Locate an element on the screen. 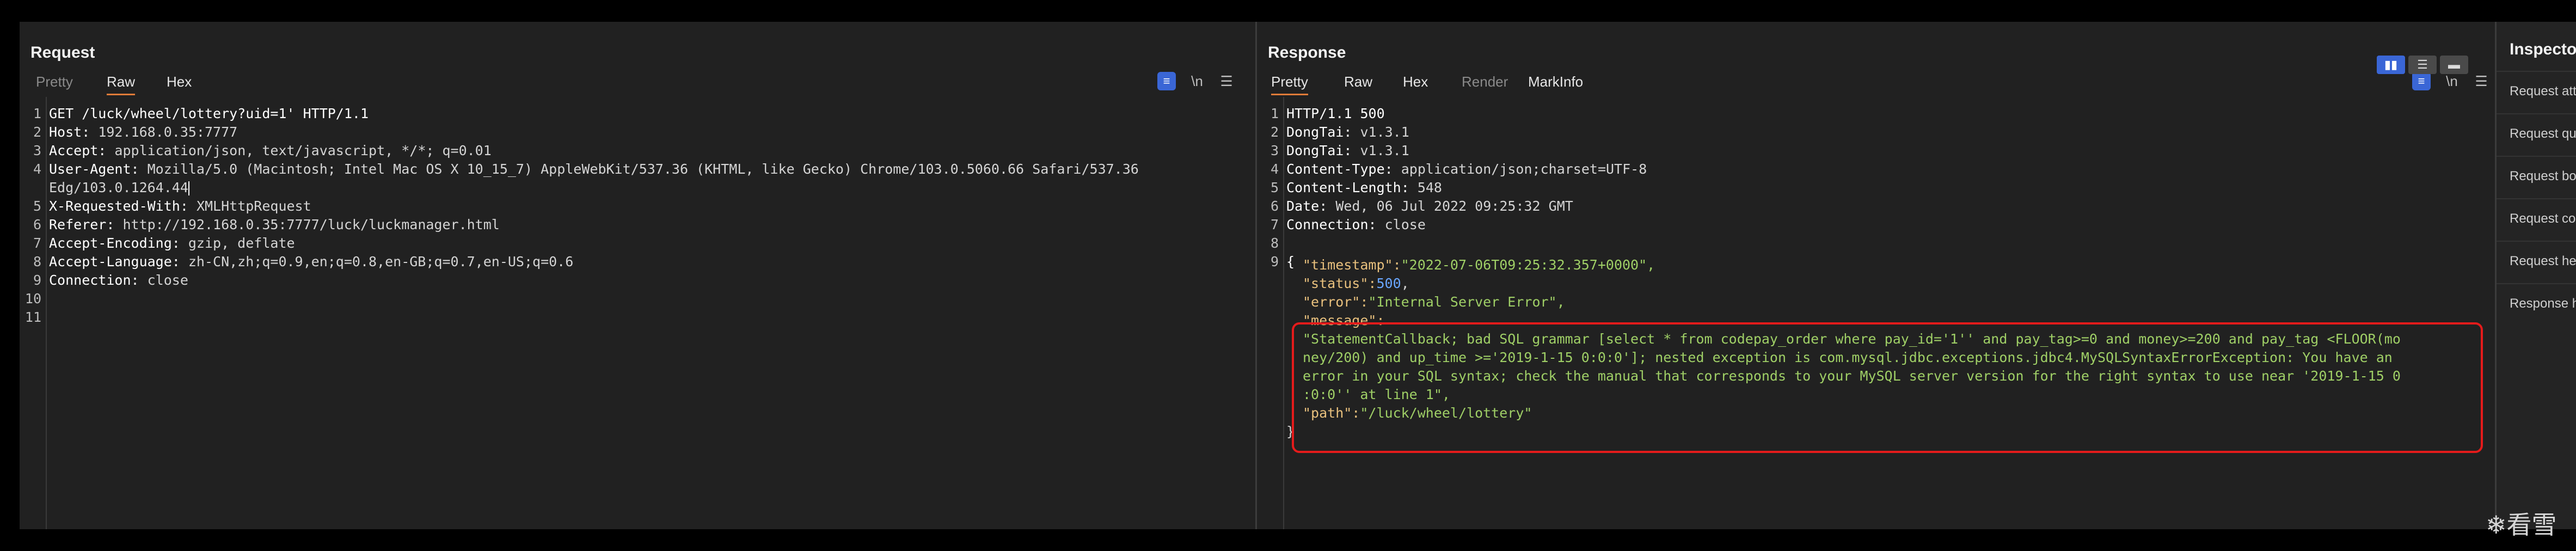  request-title: Request is located at coordinates (62, 53).